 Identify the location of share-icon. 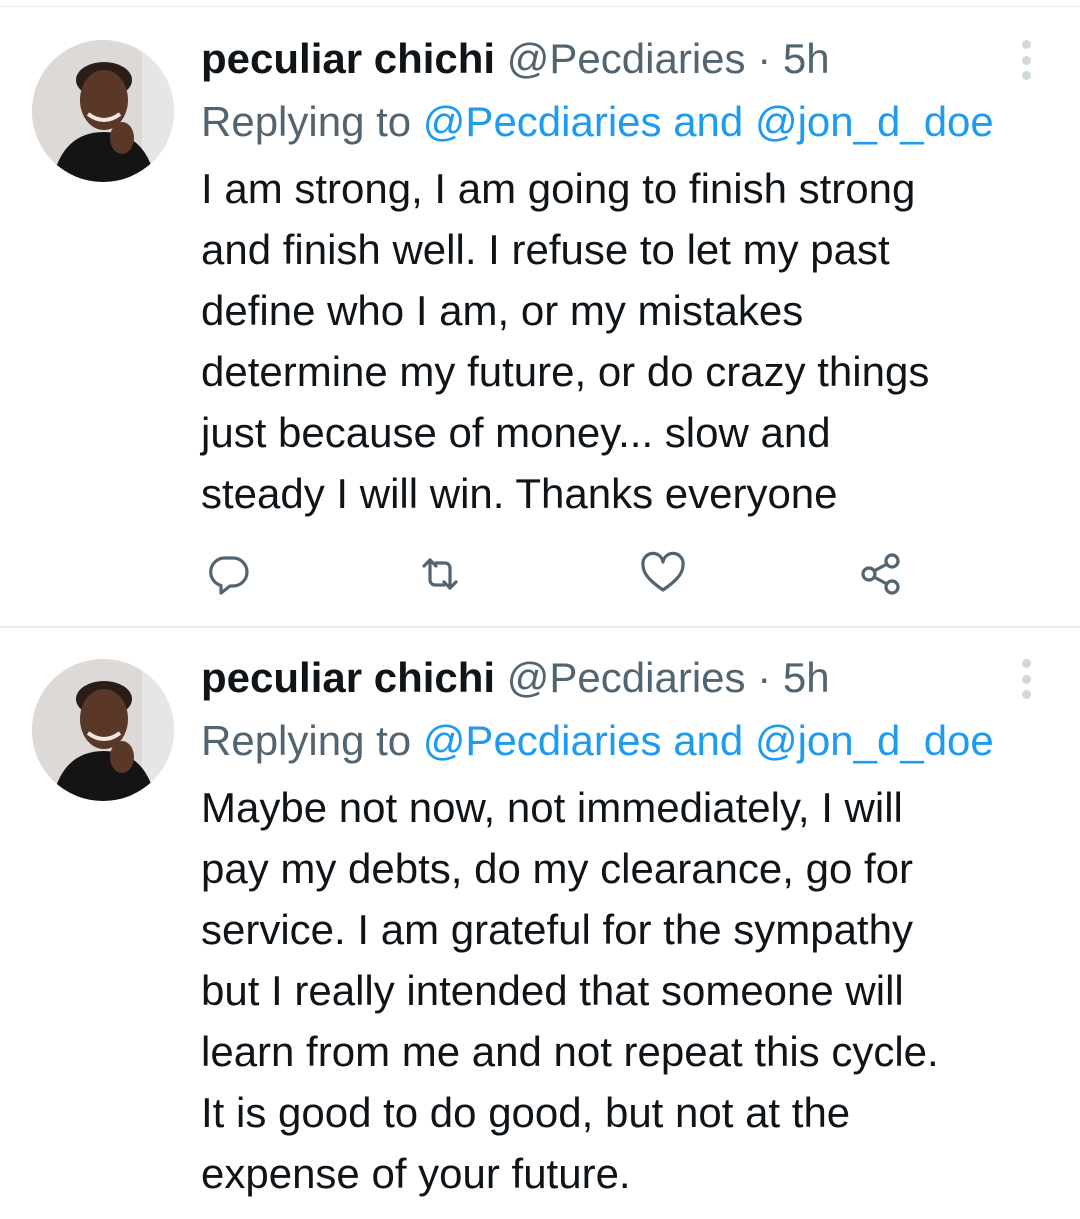
(881, 574).